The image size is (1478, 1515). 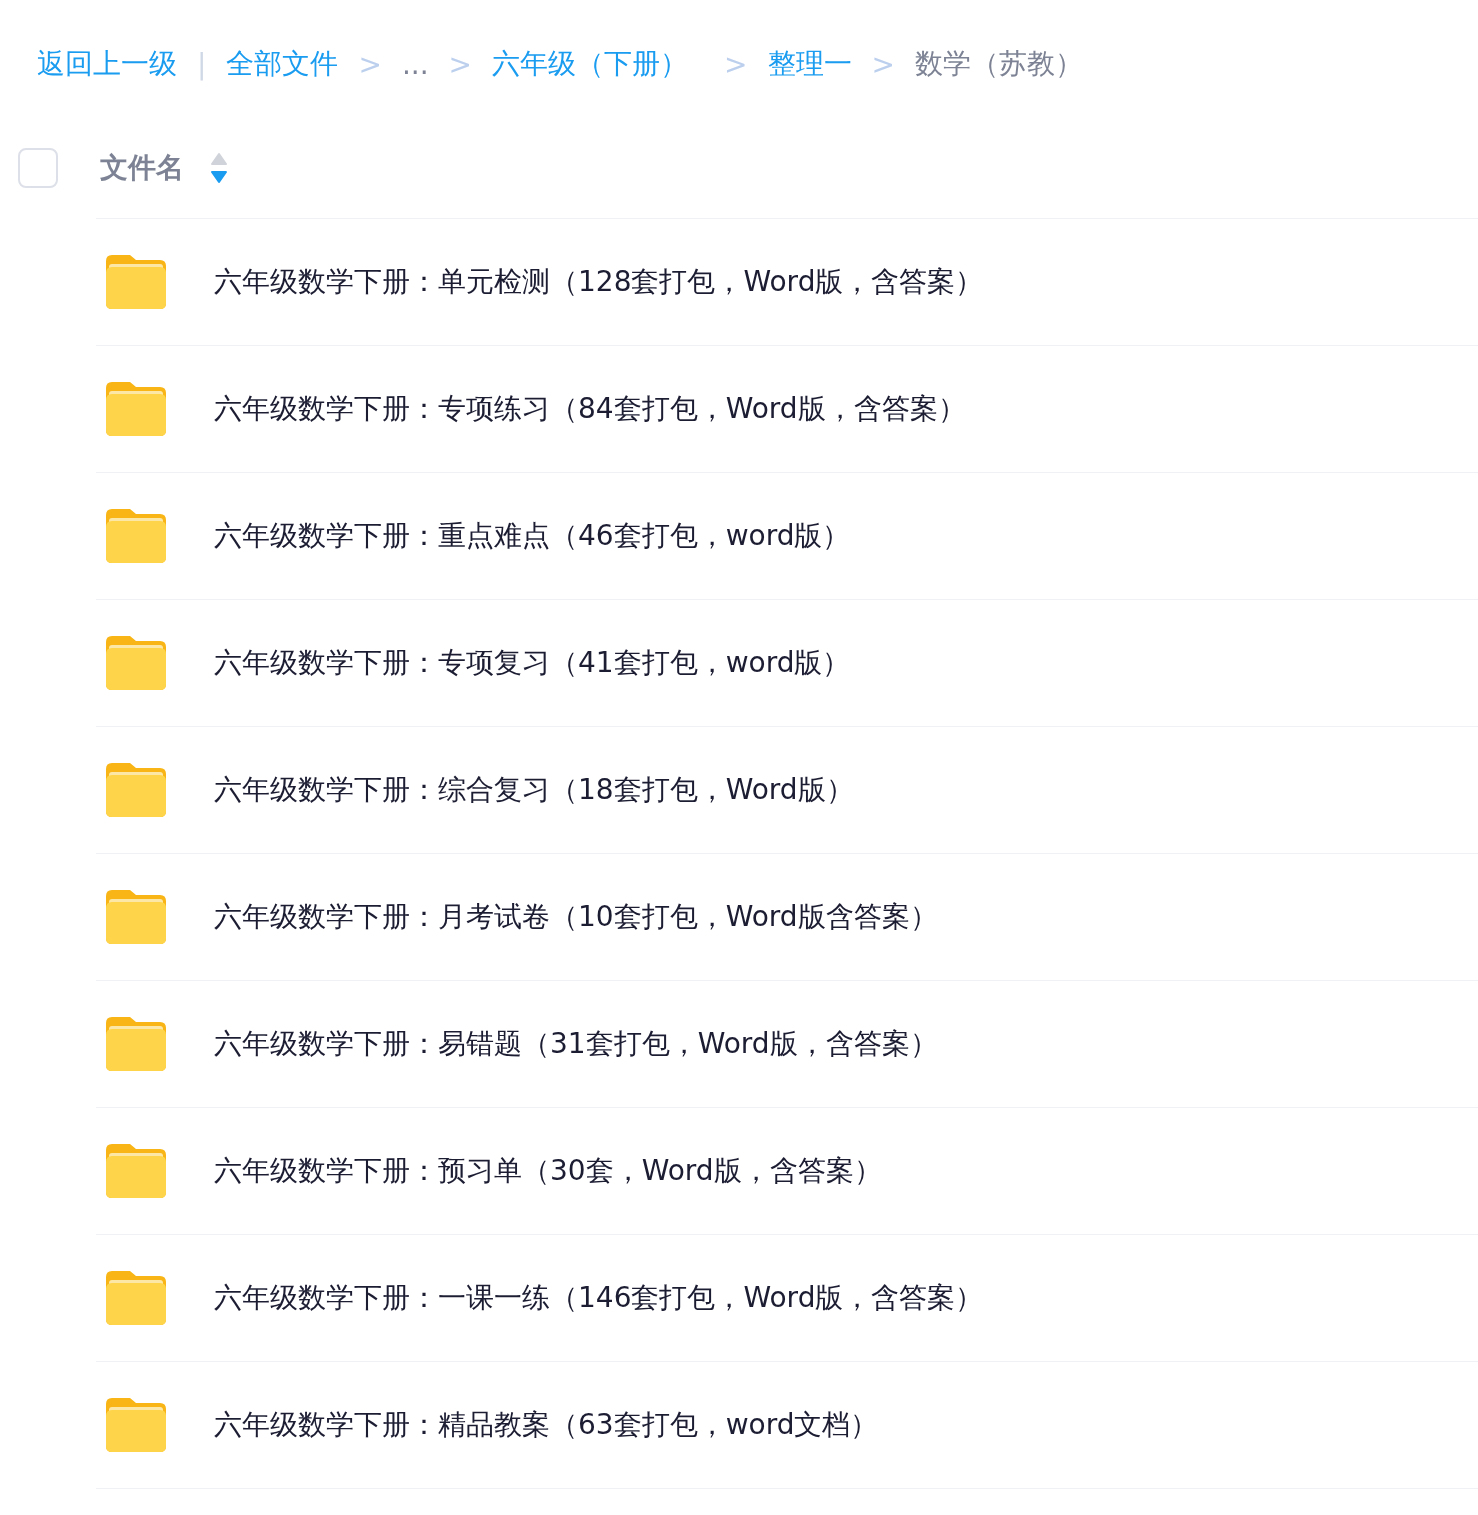 What do you see at coordinates (599, 282) in the screenshot?
I see `folder-name: 六年级数学下册：单元检测（128套打包，Word版，含答案）` at bounding box center [599, 282].